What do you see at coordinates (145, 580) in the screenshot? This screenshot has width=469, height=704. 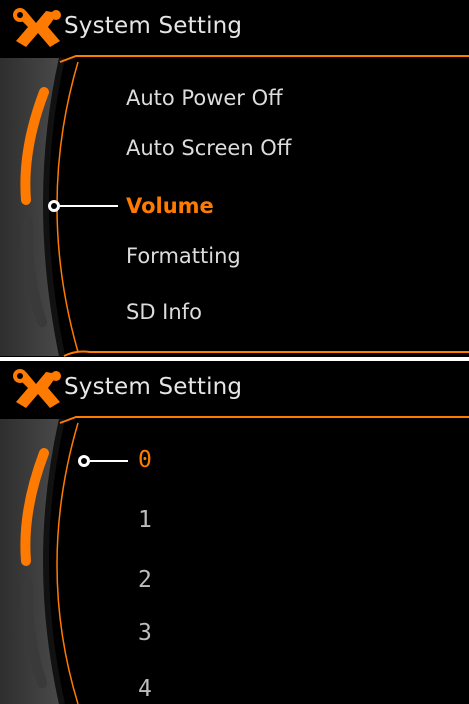 I see `volume-option-2: 2` at bounding box center [145, 580].